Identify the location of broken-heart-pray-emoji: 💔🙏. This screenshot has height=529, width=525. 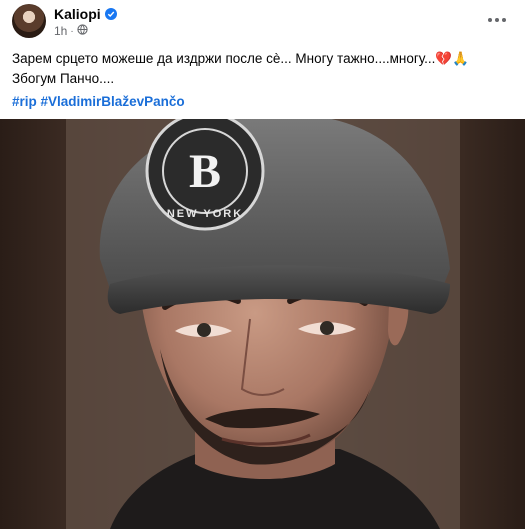
(452, 58).